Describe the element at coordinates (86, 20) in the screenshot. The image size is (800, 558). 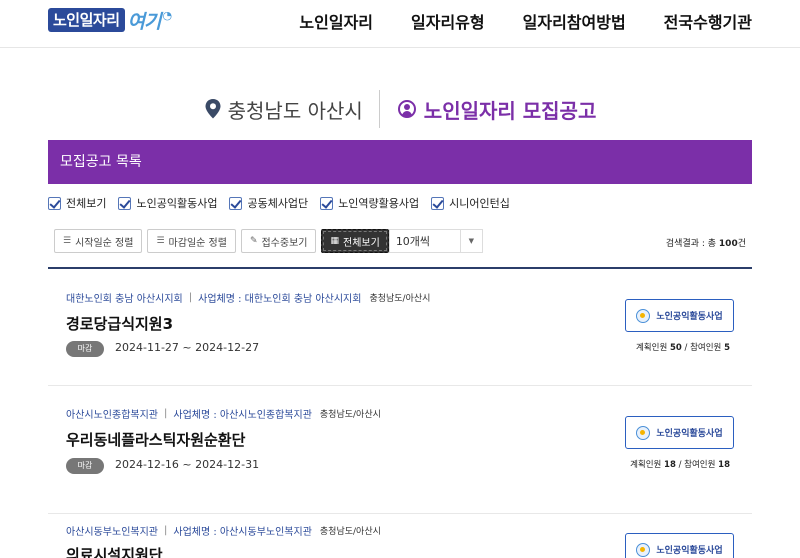
I see `logo-main-text: 노인일자리` at that location.